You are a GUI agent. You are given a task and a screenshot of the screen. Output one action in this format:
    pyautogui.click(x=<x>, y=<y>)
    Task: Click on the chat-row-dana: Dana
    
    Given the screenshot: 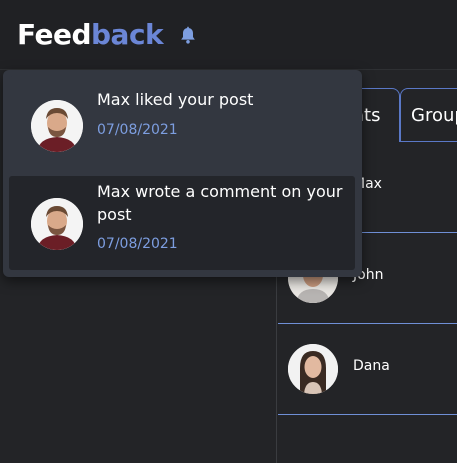 What is the action you would take?
    pyautogui.click(x=367, y=369)
    